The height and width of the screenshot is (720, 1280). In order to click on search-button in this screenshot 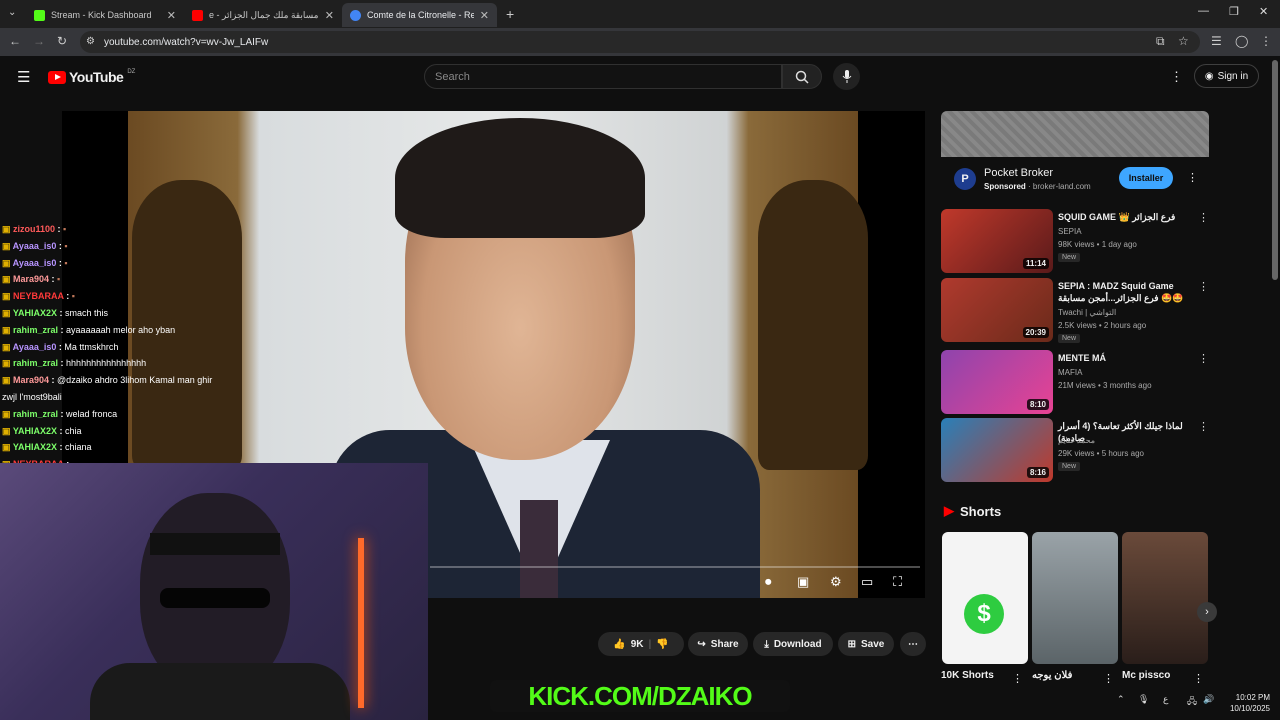, I will do `click(802, 76)`.